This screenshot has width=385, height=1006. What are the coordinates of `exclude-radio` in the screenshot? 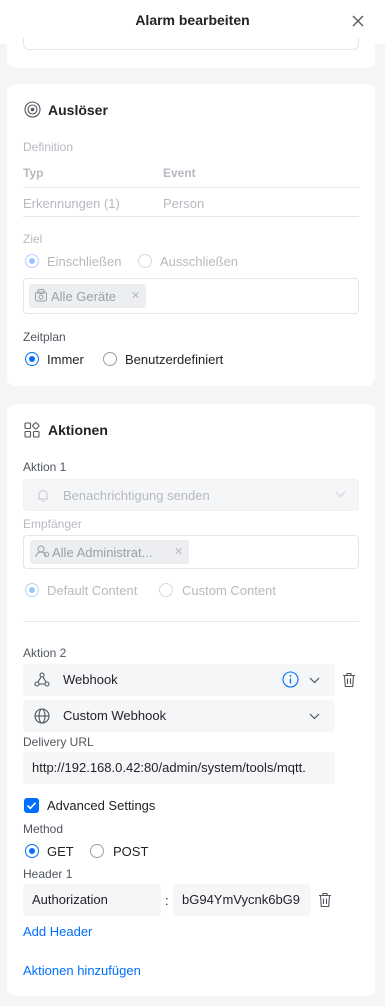 It's located at (145, 261).